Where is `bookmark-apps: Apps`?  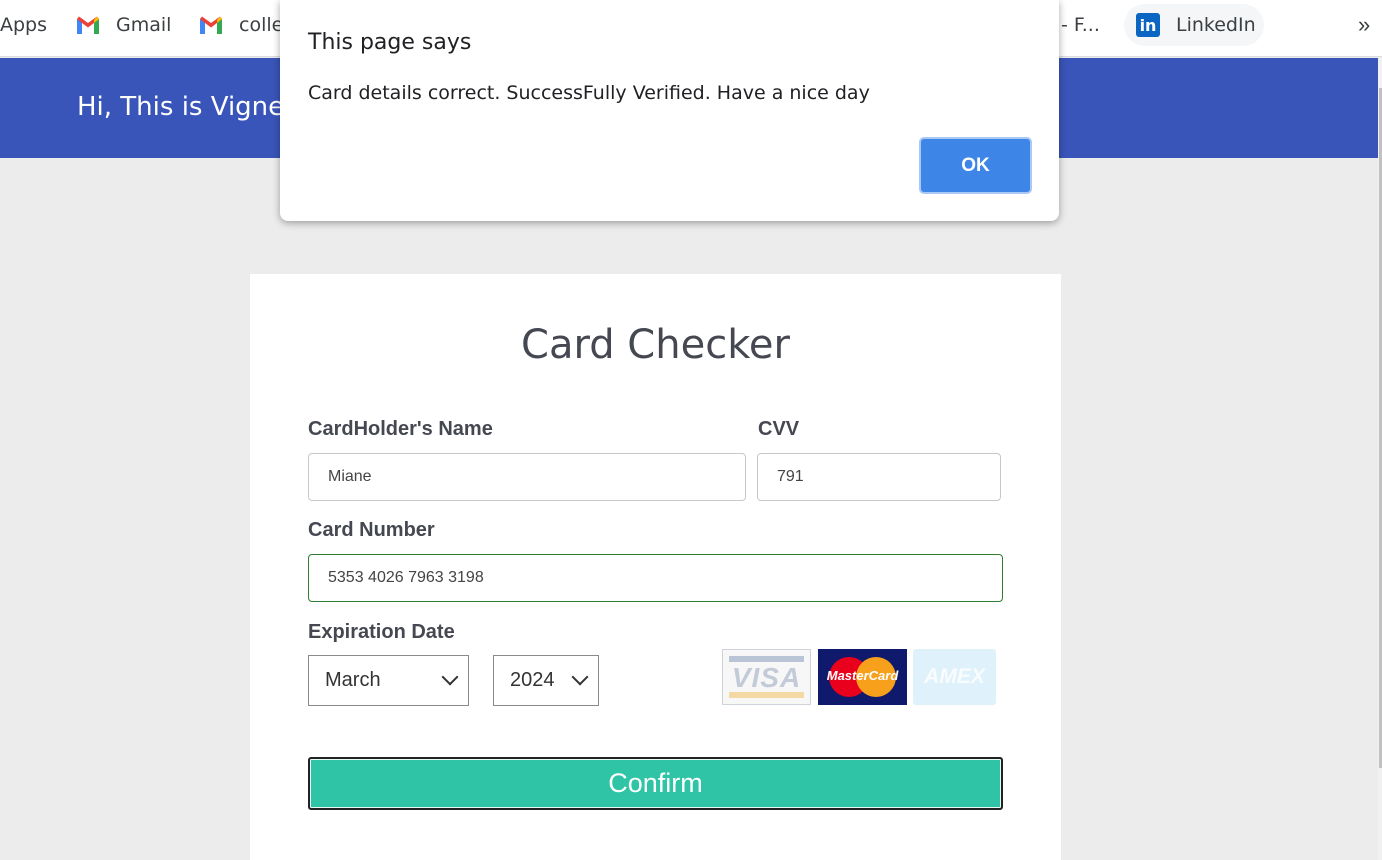
bookmark-apps: Apps is located at coordinates (23, 25).